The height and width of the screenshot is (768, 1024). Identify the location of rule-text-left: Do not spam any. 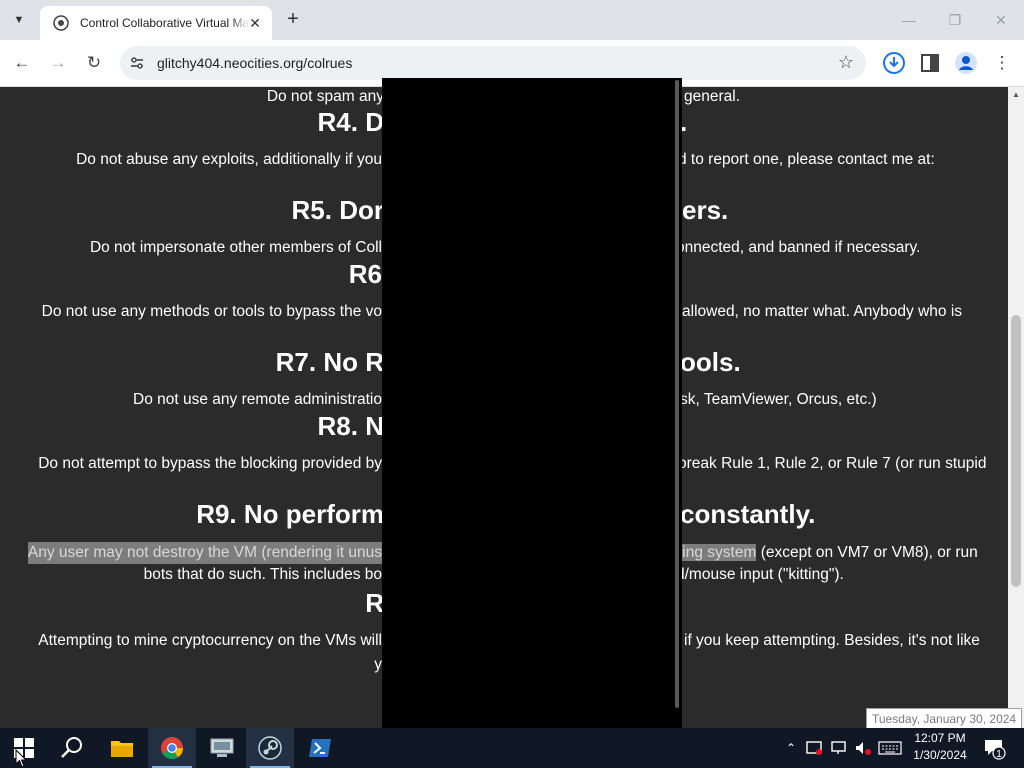
(325, 96).